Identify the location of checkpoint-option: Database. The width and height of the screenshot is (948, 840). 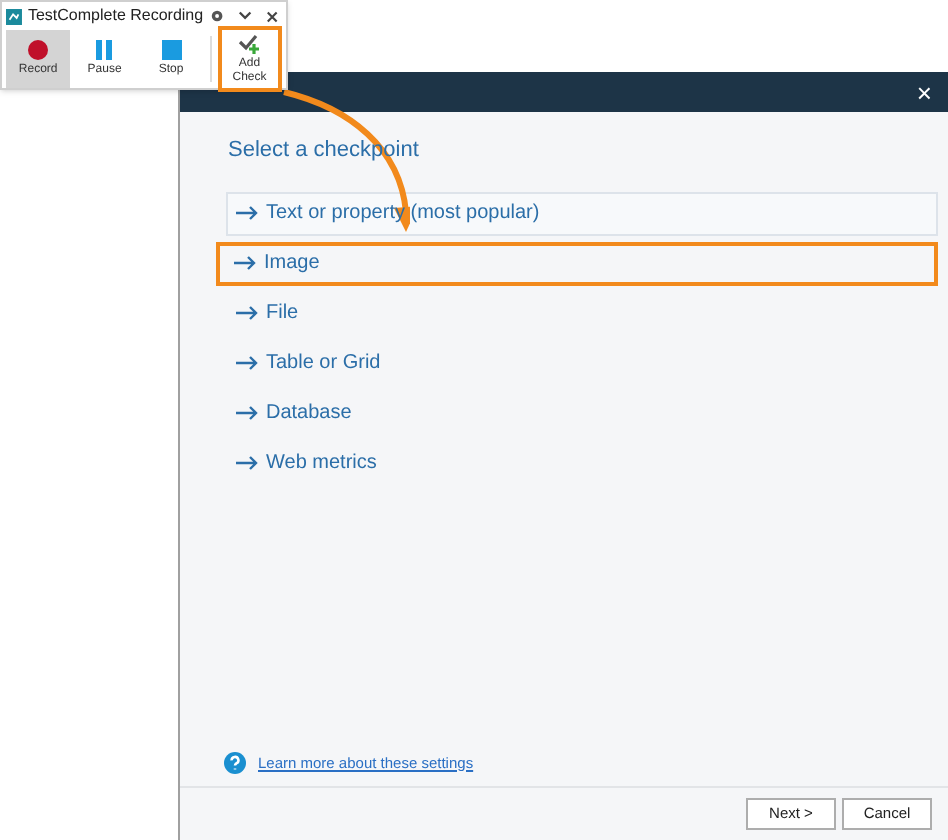
(582, 413).